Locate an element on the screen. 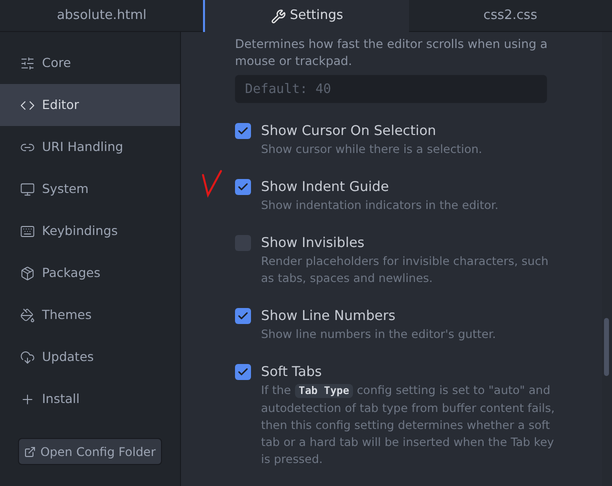 Image resolution: width=612 pixels, height=486 pixels. sliders-icon is located at coordinates (27, 63).